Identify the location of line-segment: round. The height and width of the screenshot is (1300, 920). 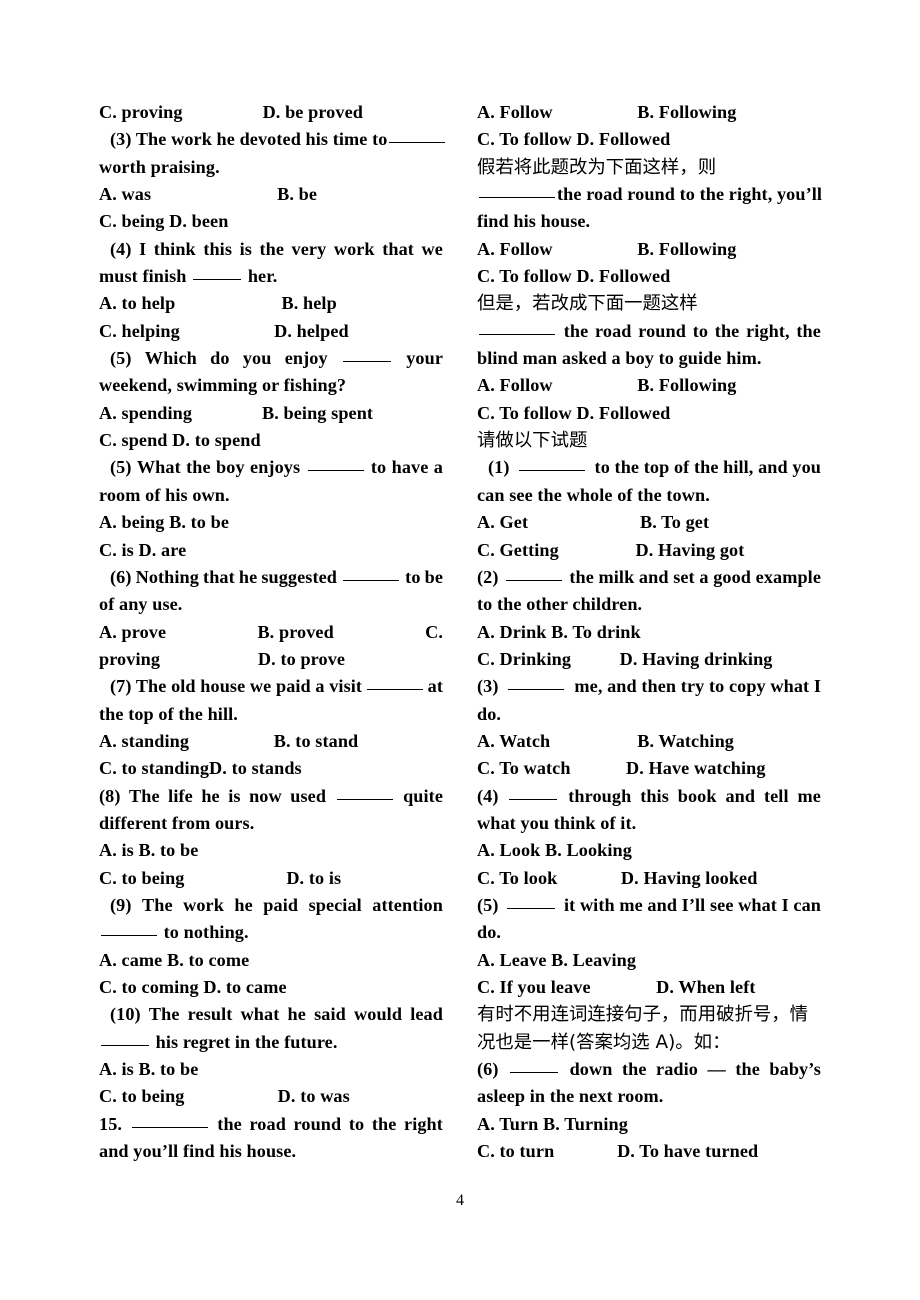
(662, 330).